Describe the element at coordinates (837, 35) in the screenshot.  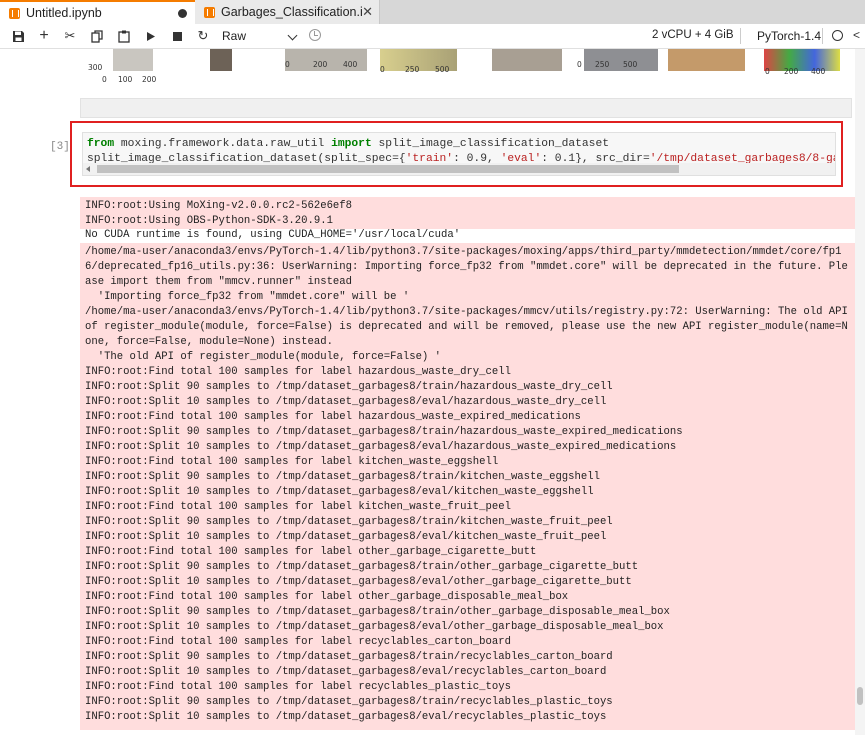
I see `kernel-status-icon` at that location.